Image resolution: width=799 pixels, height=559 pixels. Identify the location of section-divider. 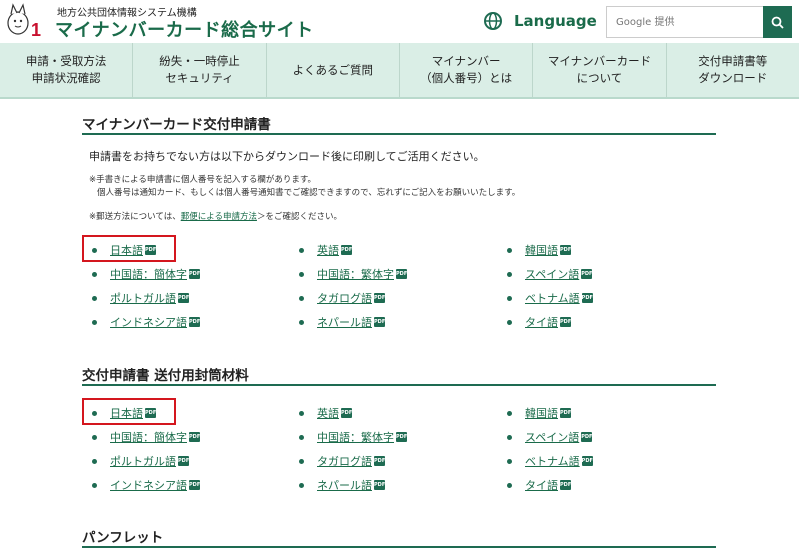
(399, 385).